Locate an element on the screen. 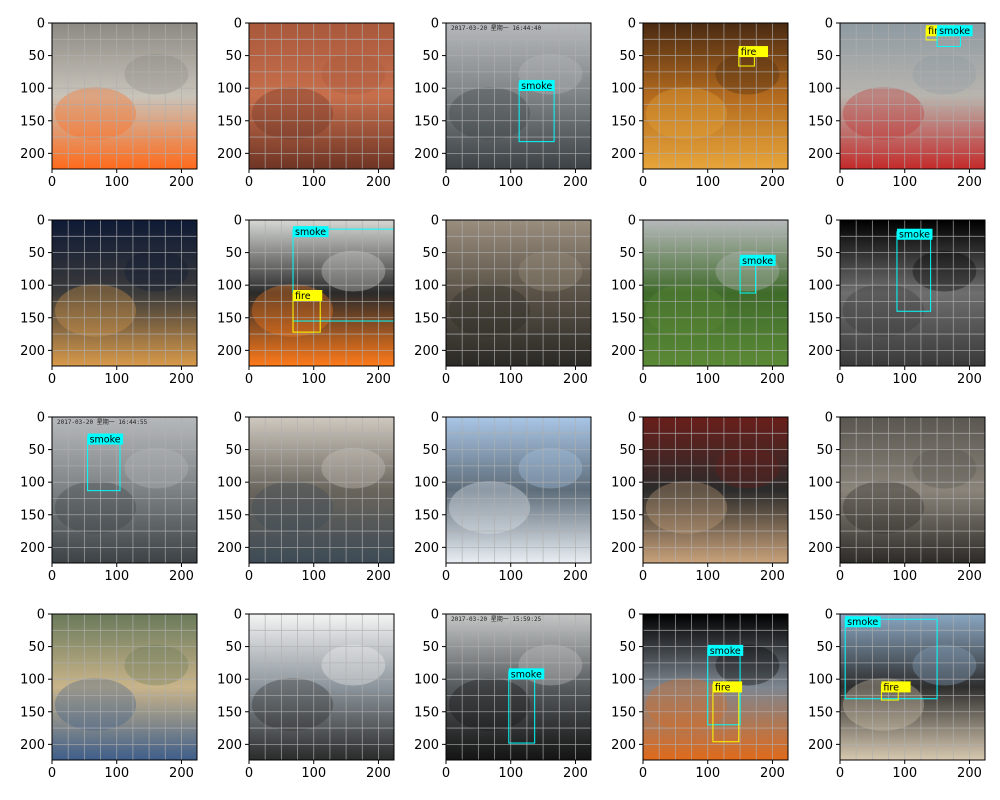 The width and height of the screenshot is (1000, 800). panel-13: 0 100 200050100150200 is located at coordinates (503, 497).